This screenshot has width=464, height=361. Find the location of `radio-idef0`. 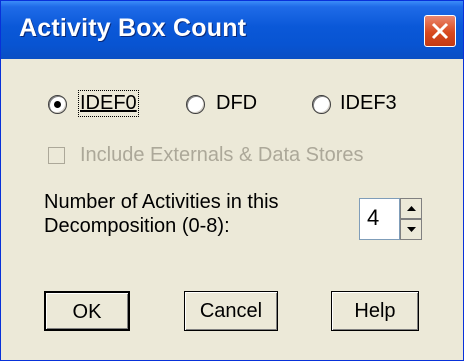

radio-idef0 is located at coordinates (57, 104).